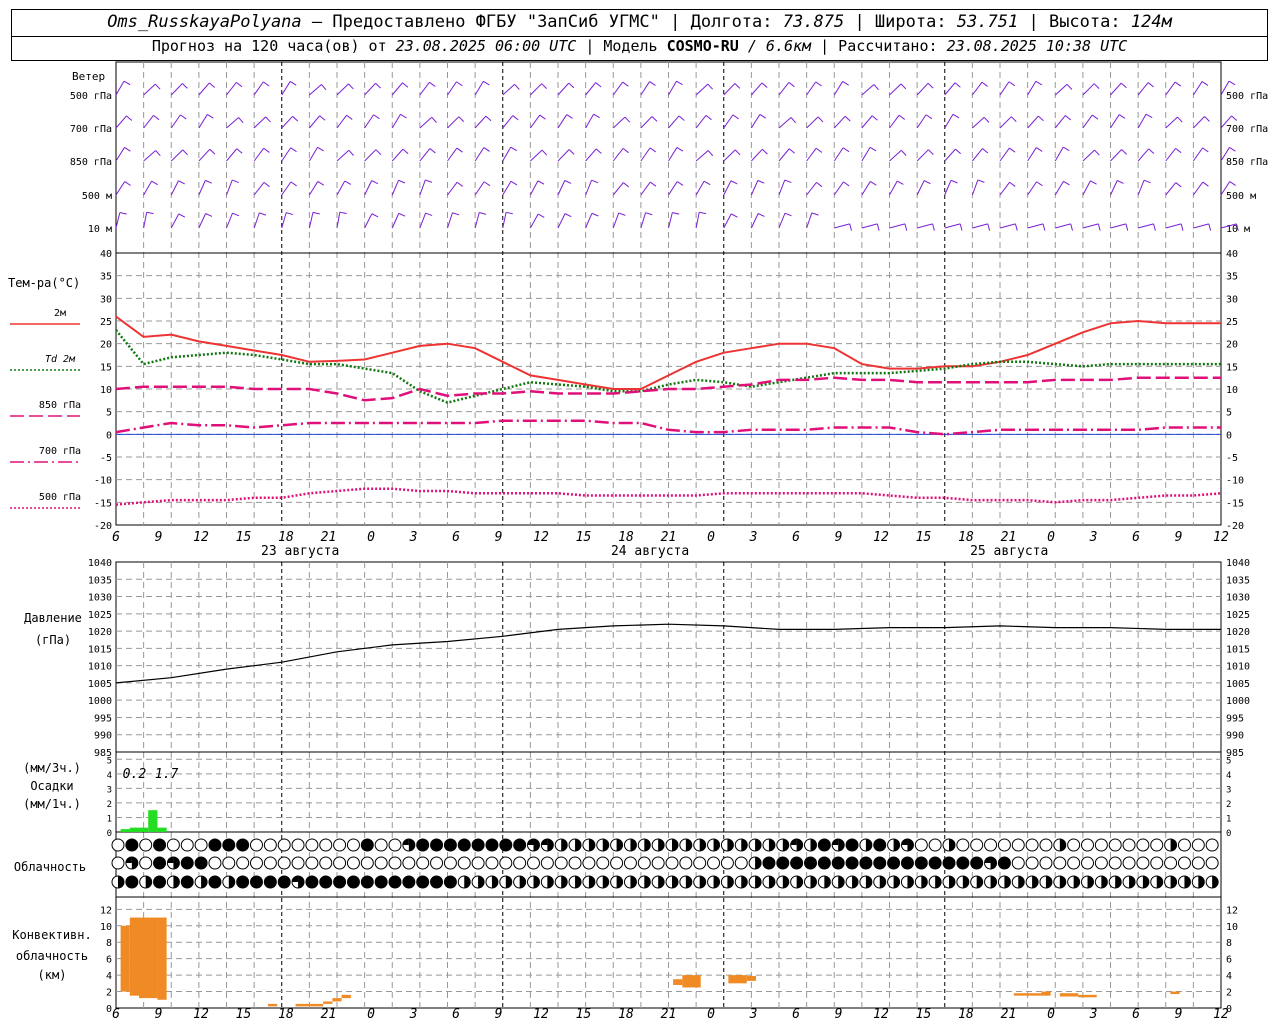  Describe the element at coordinates (103, 503) in the screenshot. I see `temp-tick-left: -15` at that location.